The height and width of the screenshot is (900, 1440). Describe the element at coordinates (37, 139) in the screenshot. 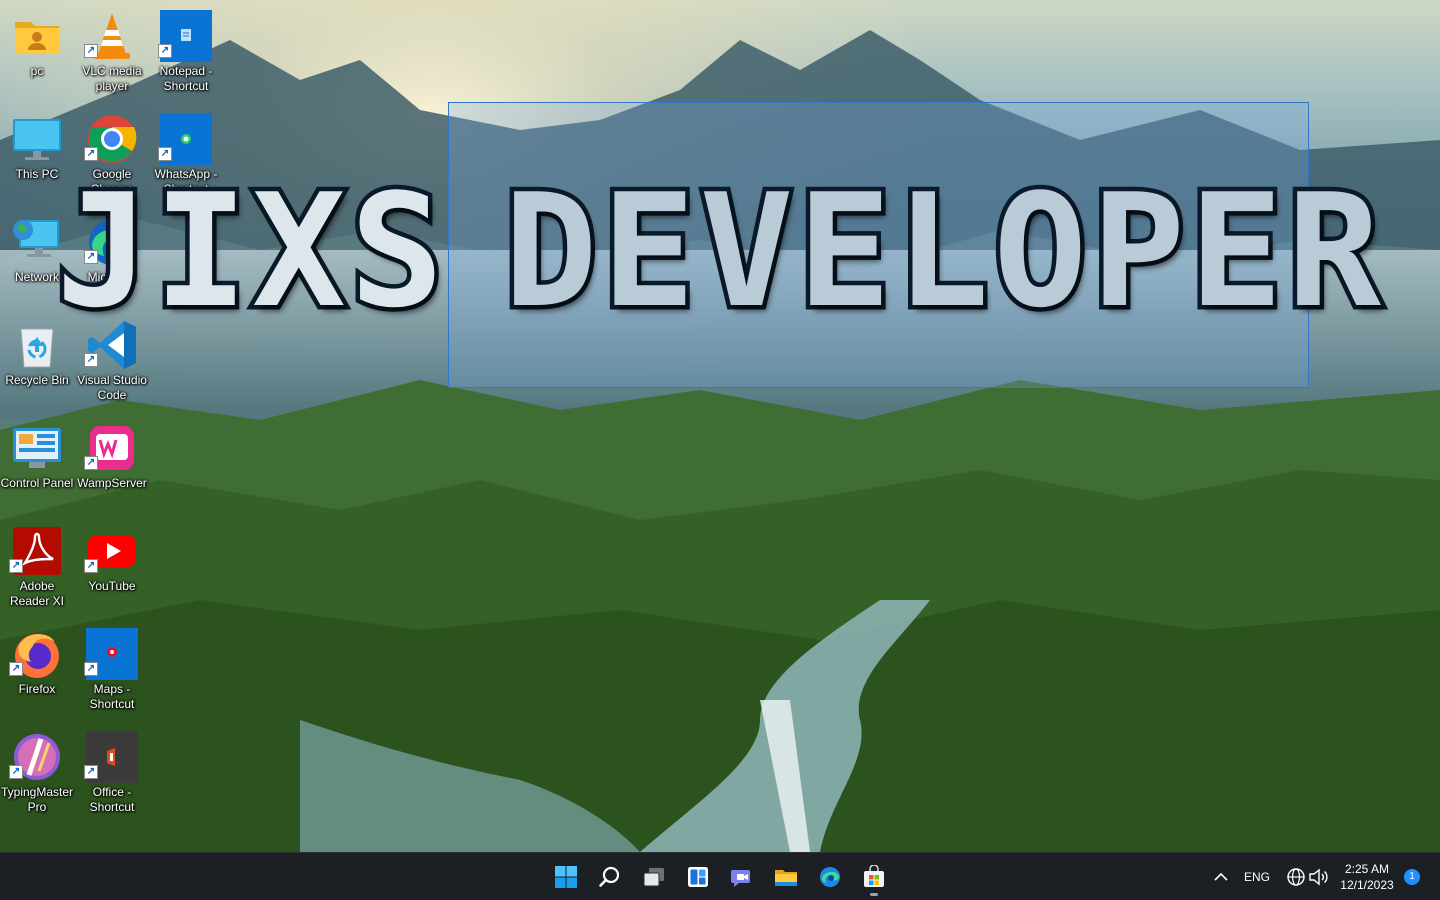

I see `monitor-icon` at that location.